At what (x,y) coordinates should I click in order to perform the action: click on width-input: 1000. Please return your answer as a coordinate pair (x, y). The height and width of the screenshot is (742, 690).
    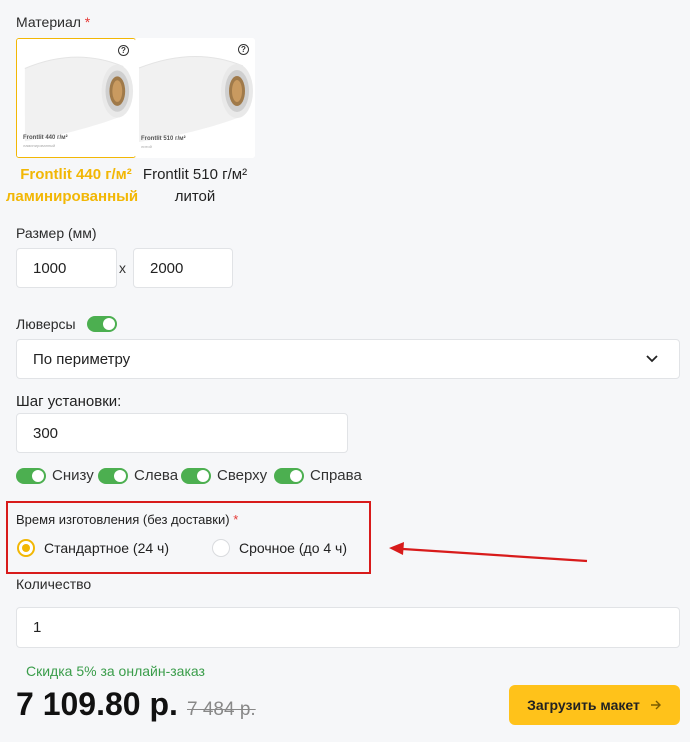
    Looking at the image, I should click on (66, 268).